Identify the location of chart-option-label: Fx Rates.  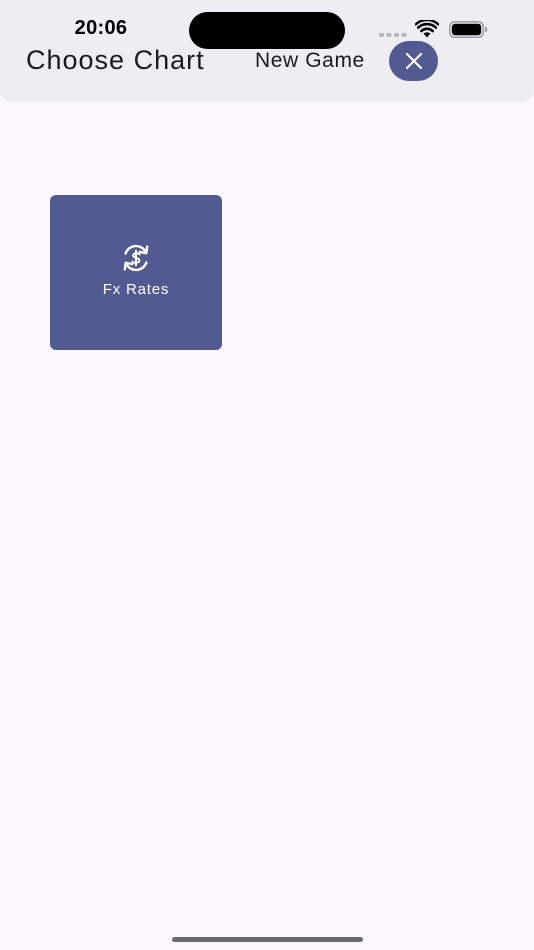
(136, 289).